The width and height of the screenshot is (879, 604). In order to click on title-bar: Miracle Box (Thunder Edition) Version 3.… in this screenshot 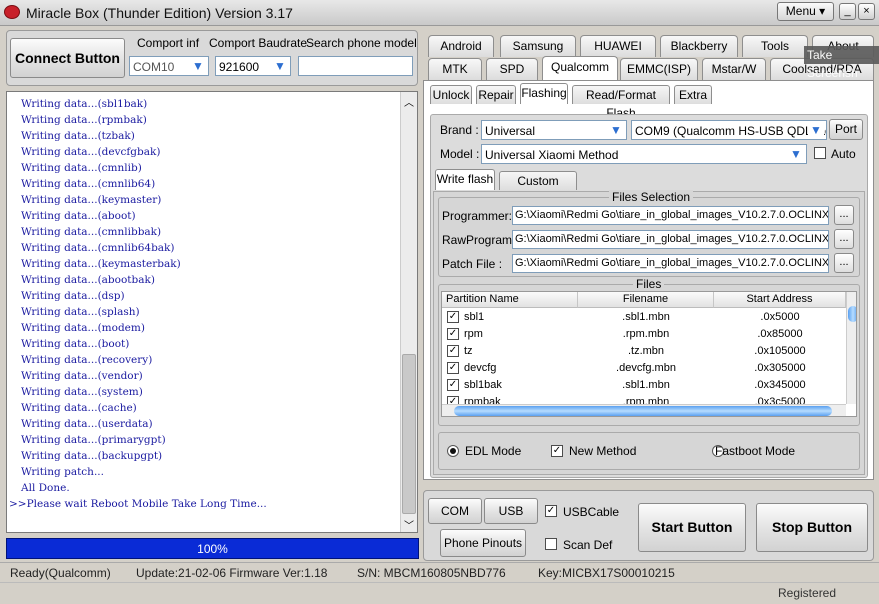, I will do `click(439, 13)`.